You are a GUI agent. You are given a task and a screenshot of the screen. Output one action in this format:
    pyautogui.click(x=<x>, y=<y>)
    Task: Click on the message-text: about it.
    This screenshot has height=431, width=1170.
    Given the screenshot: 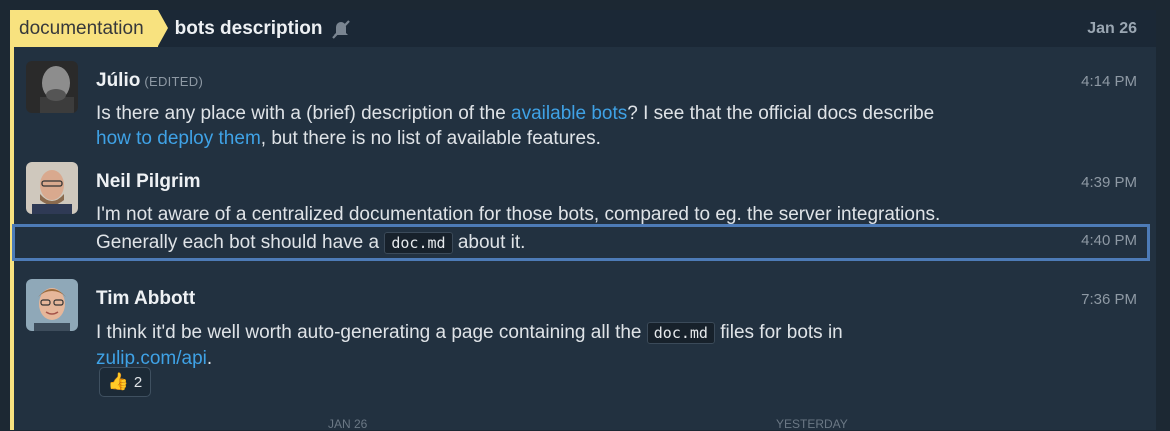 What is the action you would take?
    pyautogui.click(x=489, y=242)
    